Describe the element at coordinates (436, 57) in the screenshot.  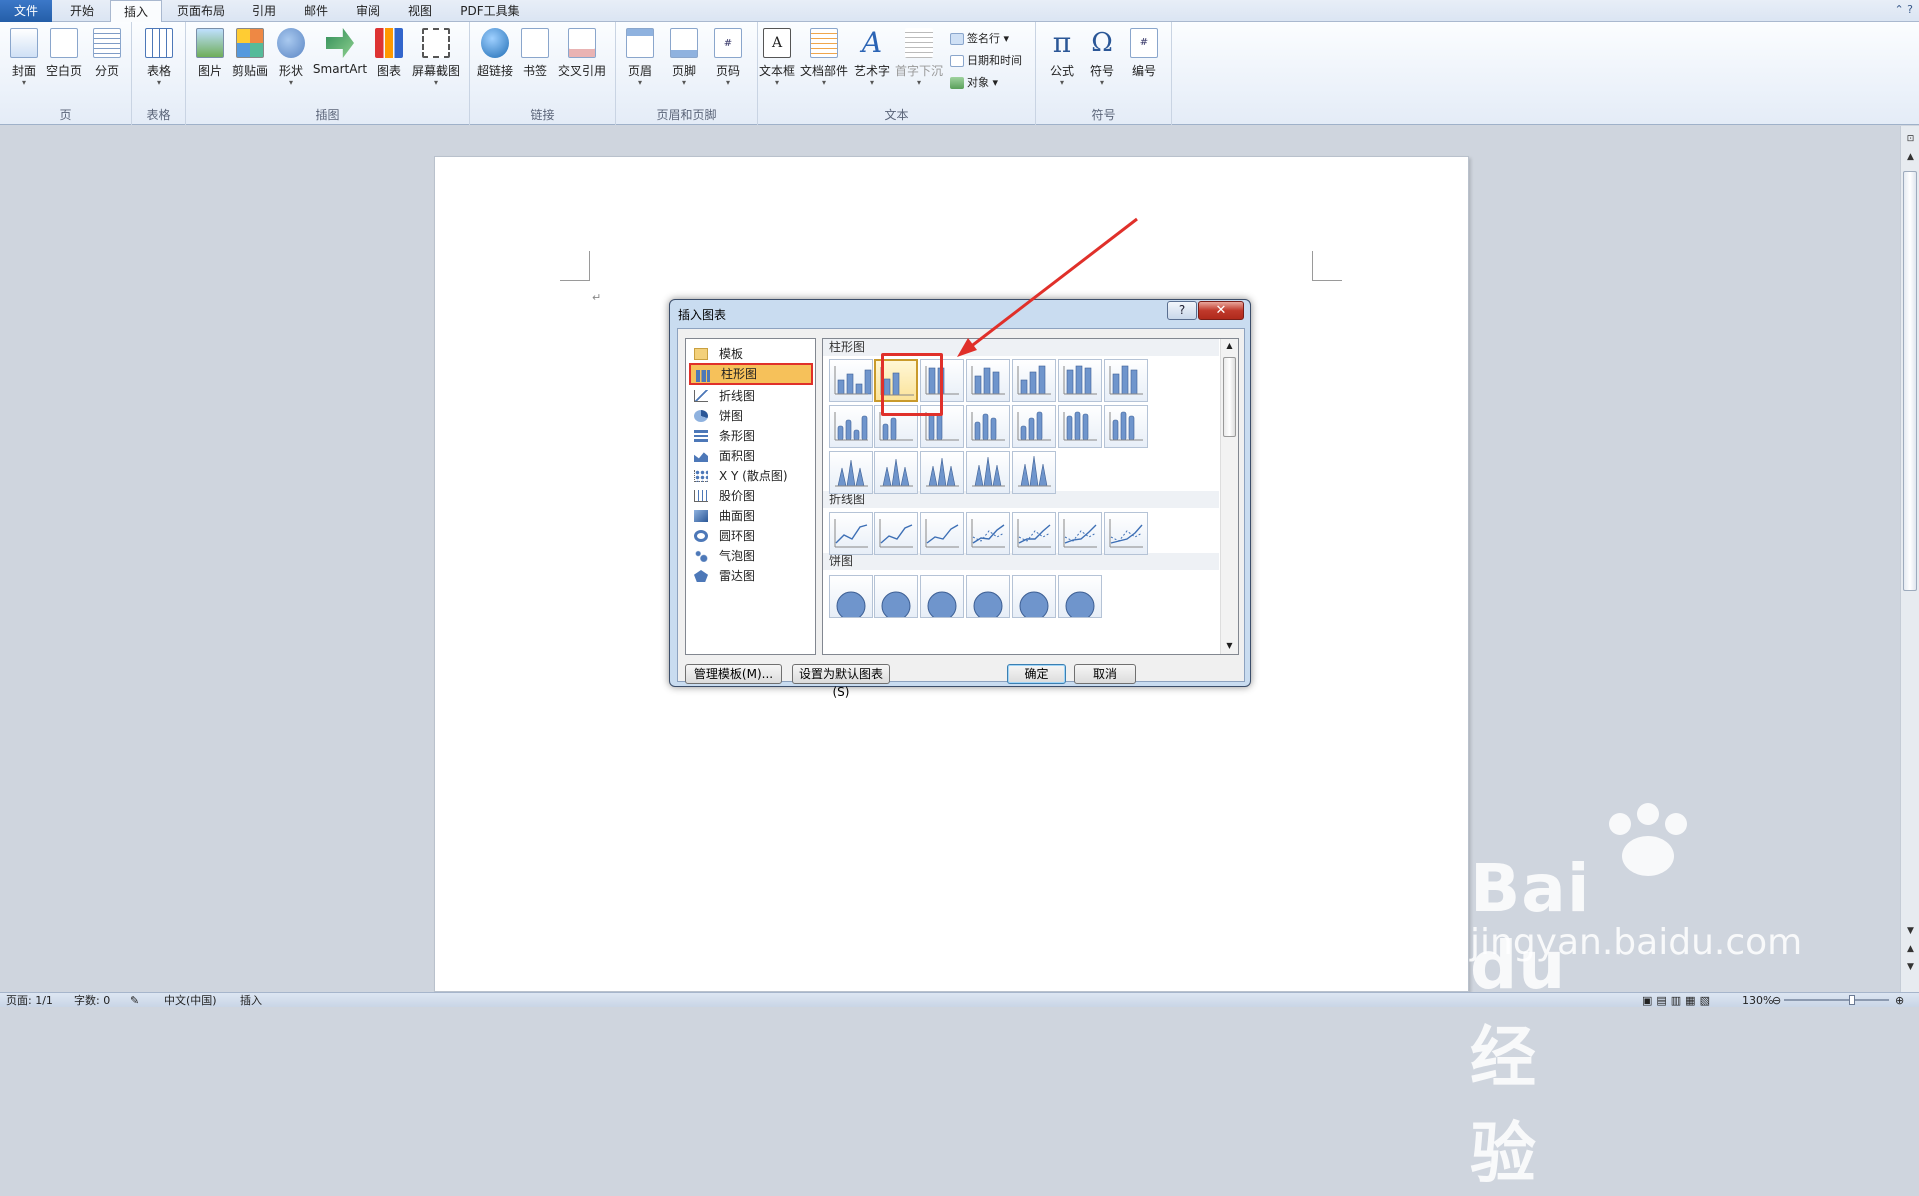
I see `screenshot-button: 屏幕截图 ▾` at that location.